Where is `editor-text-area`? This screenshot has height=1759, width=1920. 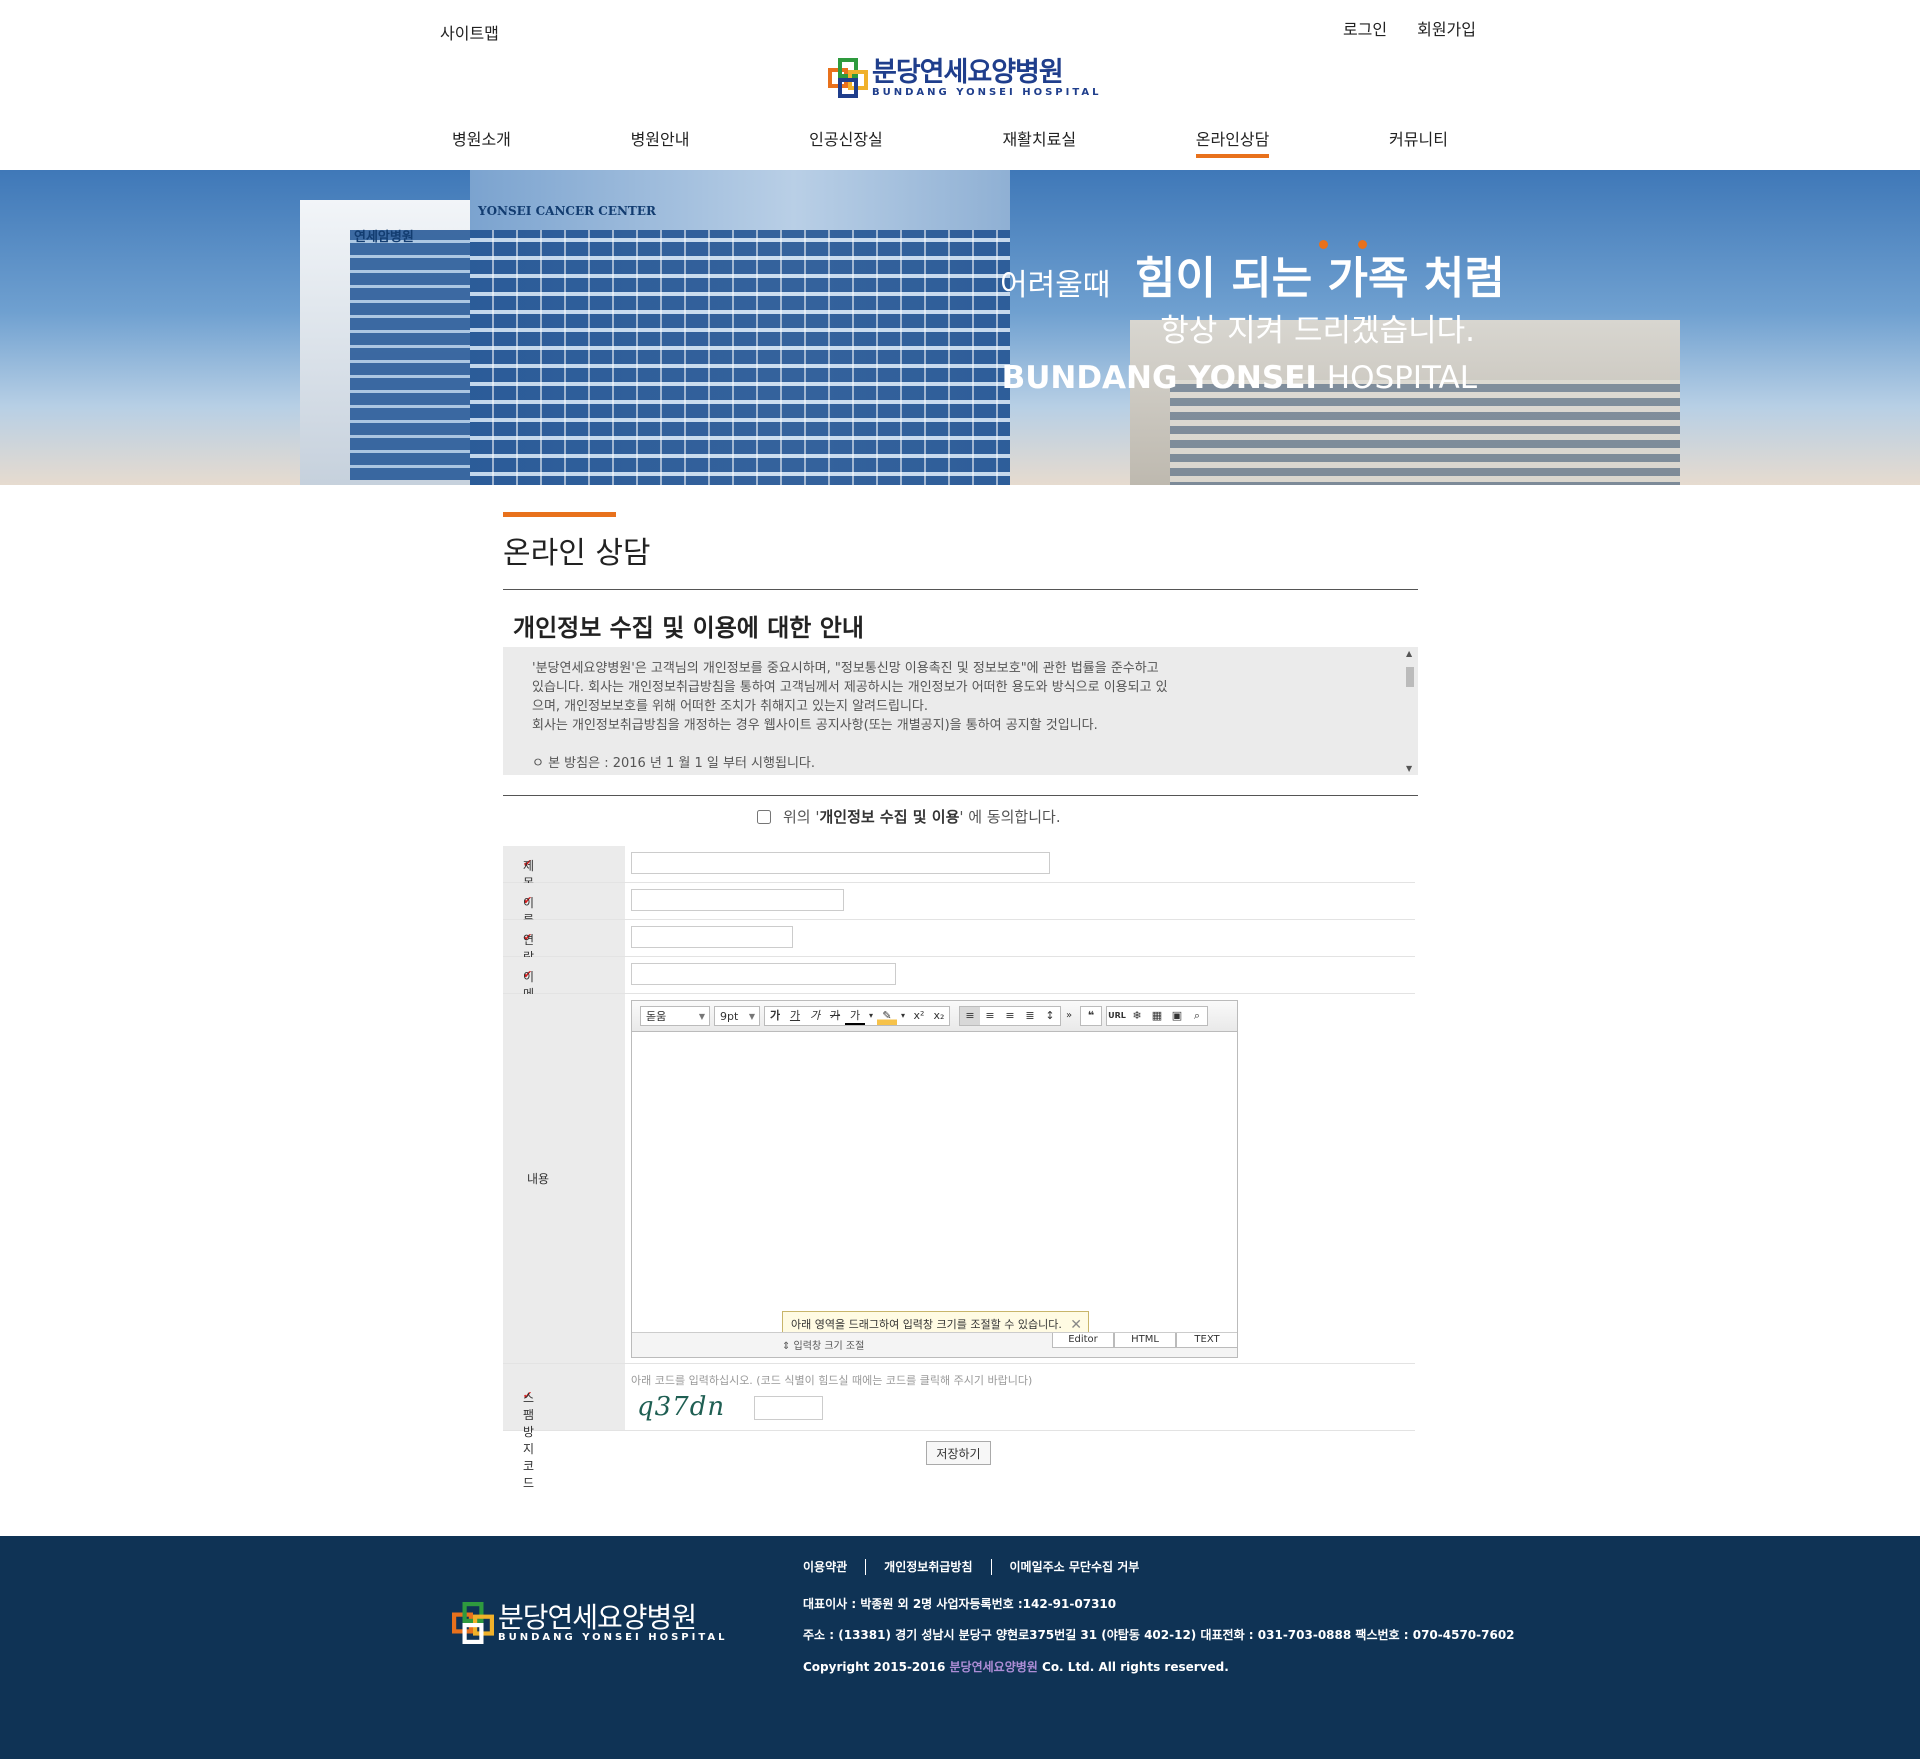
editor-text-area is located at coordinates (934, 1182).